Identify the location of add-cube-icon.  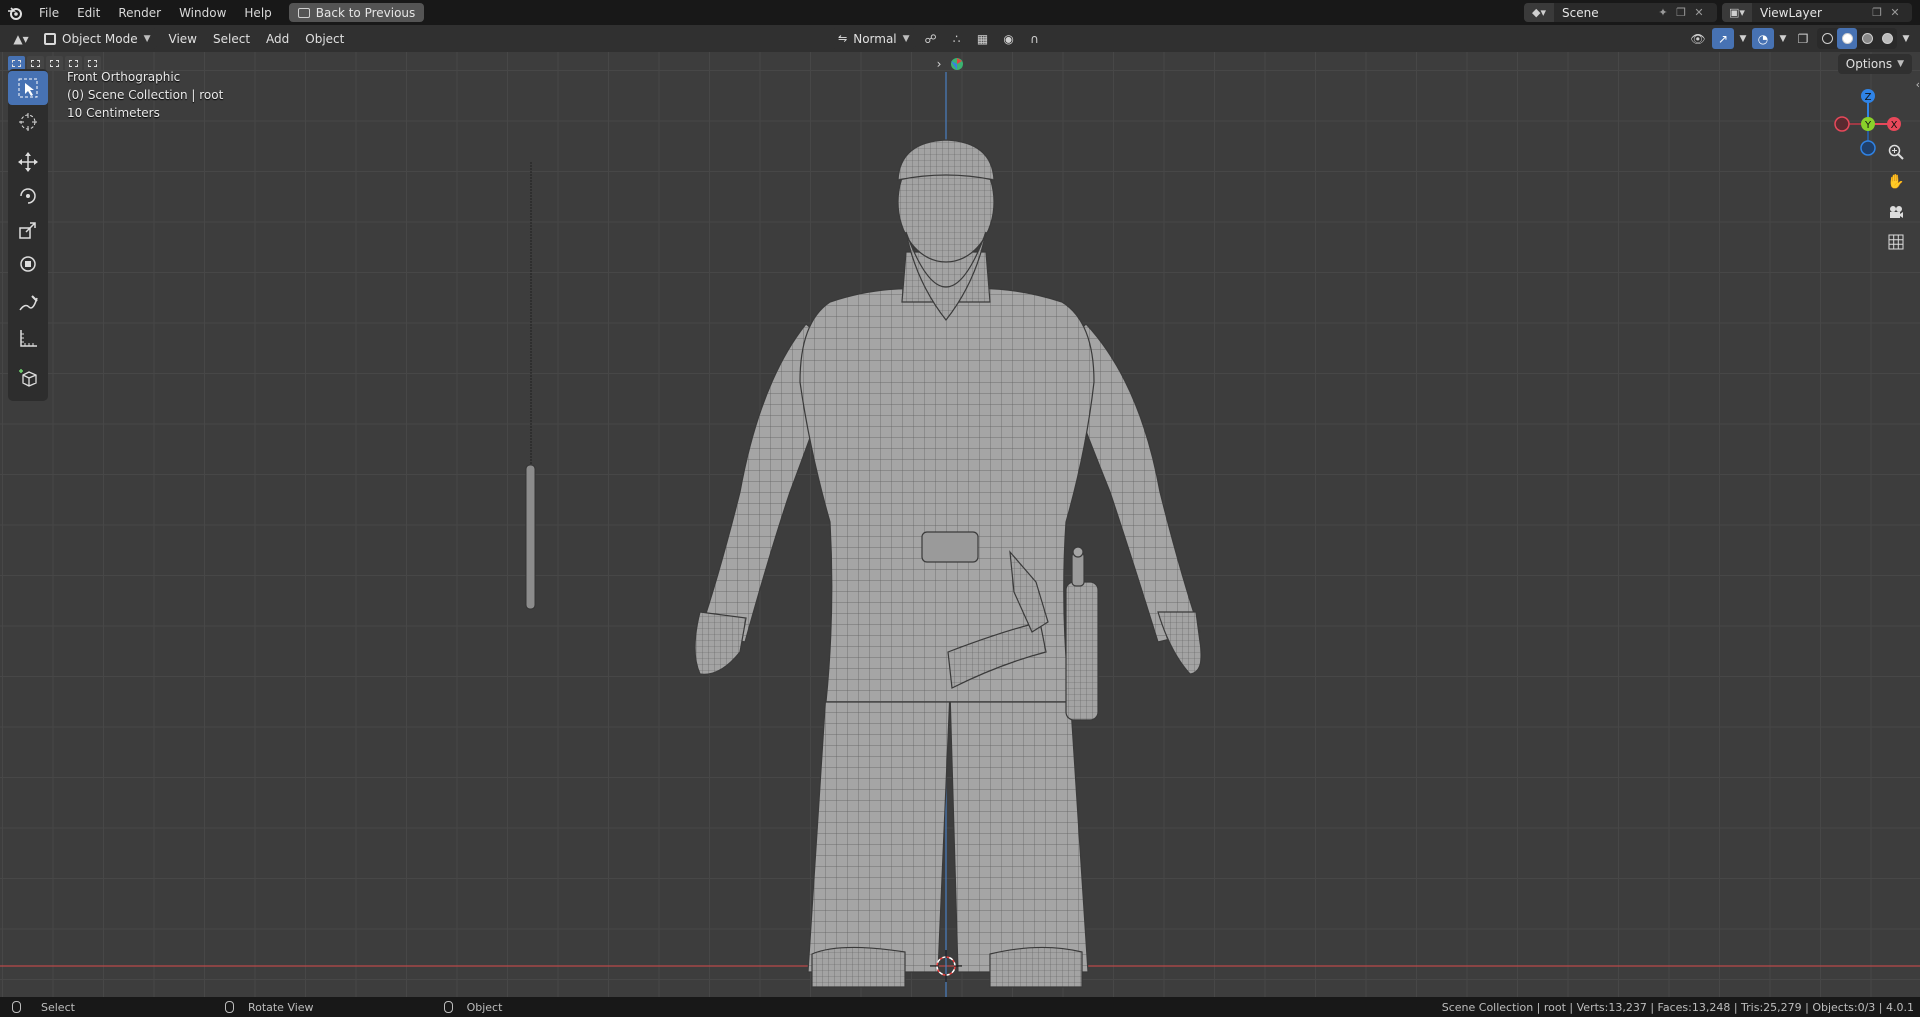
(28, 378).